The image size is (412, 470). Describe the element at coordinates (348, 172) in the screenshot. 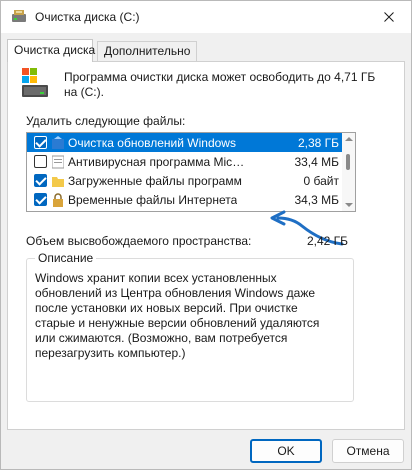

I see `list-scrollbar` at that location.